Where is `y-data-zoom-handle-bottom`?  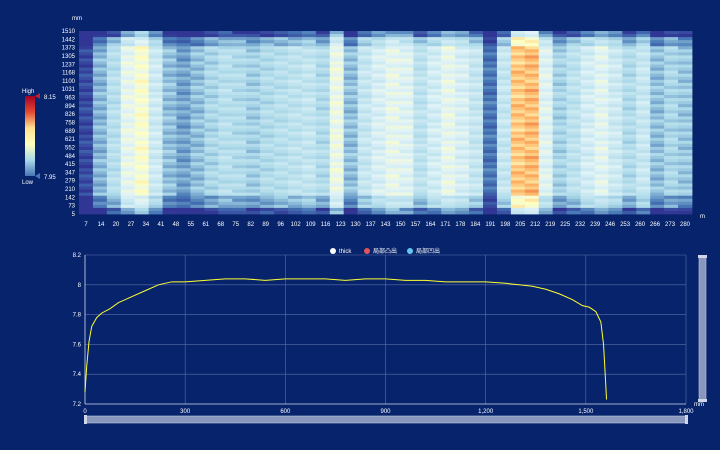 y-data-zoom-handle-bottom is located at coordinates (702, 400).